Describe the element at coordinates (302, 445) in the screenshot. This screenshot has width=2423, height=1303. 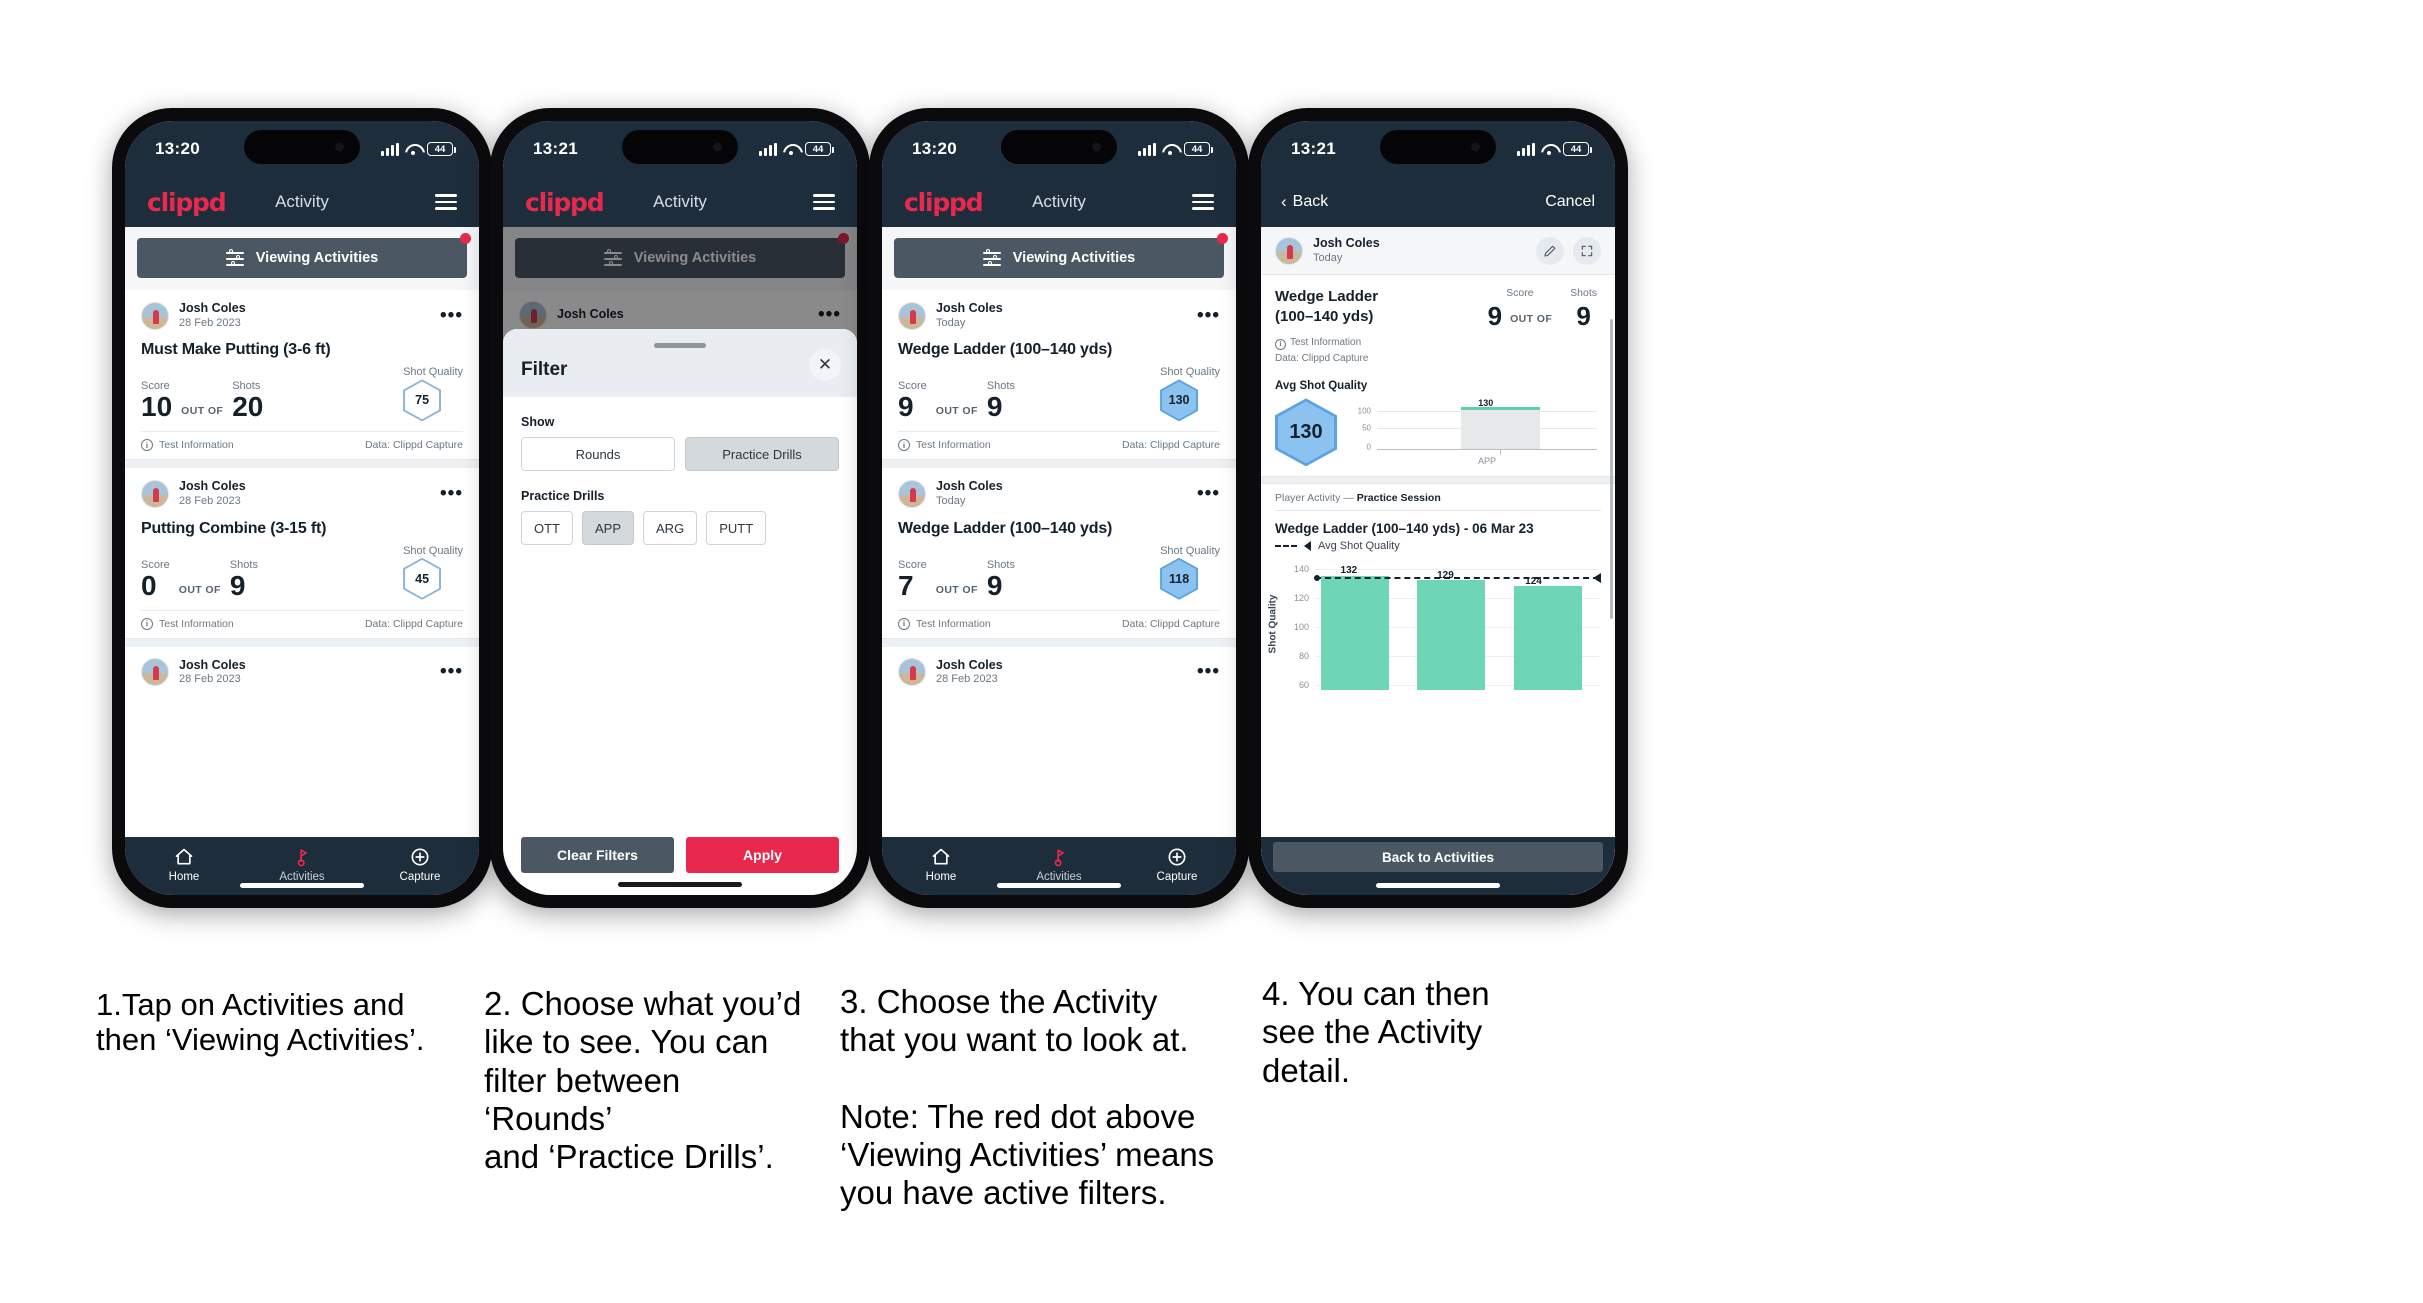
I see `card-footer: i Test Information Data: Clippd Capture` at that location.